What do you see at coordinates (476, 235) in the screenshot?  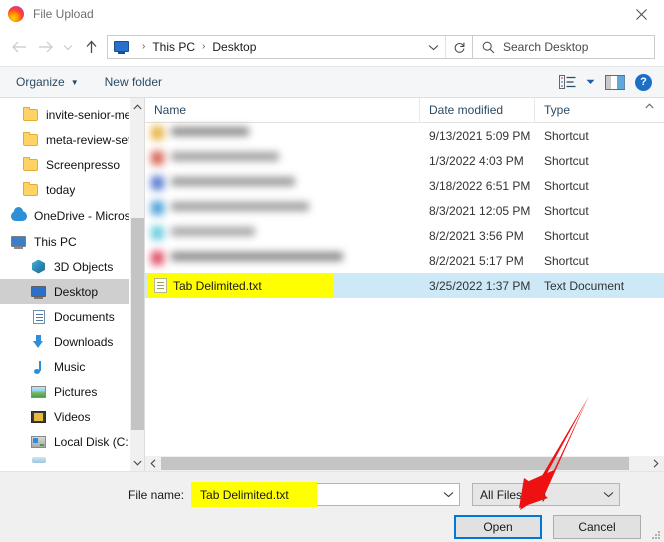 I see `file-date-cell: 8/2/2021 3:56 PM` at bounding box center [476, 235].